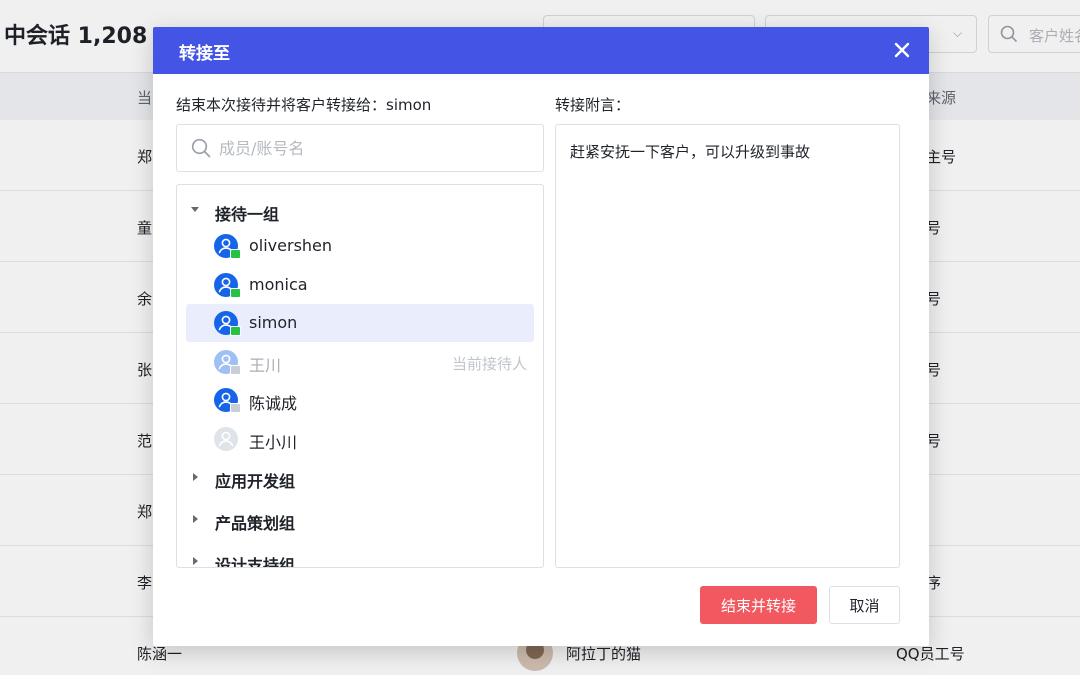 The height and width of the screenshot is (675, 1080). I want to click on dialog-title: 转接至, so click(204, 54).